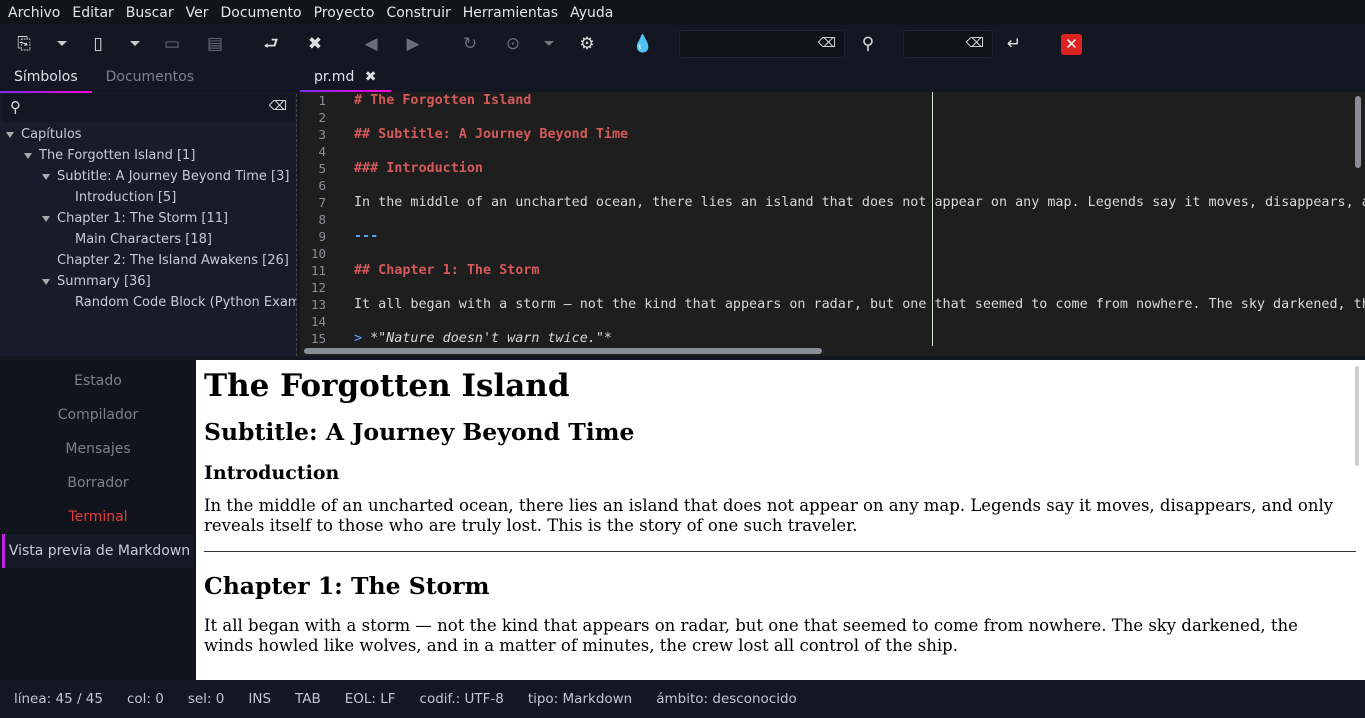 The image size is (1365, 718). What do you see at coordinates (419, 432) in the screenshot?
I see `preview-h2: Subtitle: A Journey Beyond Time` at bounding box center [419, 432].